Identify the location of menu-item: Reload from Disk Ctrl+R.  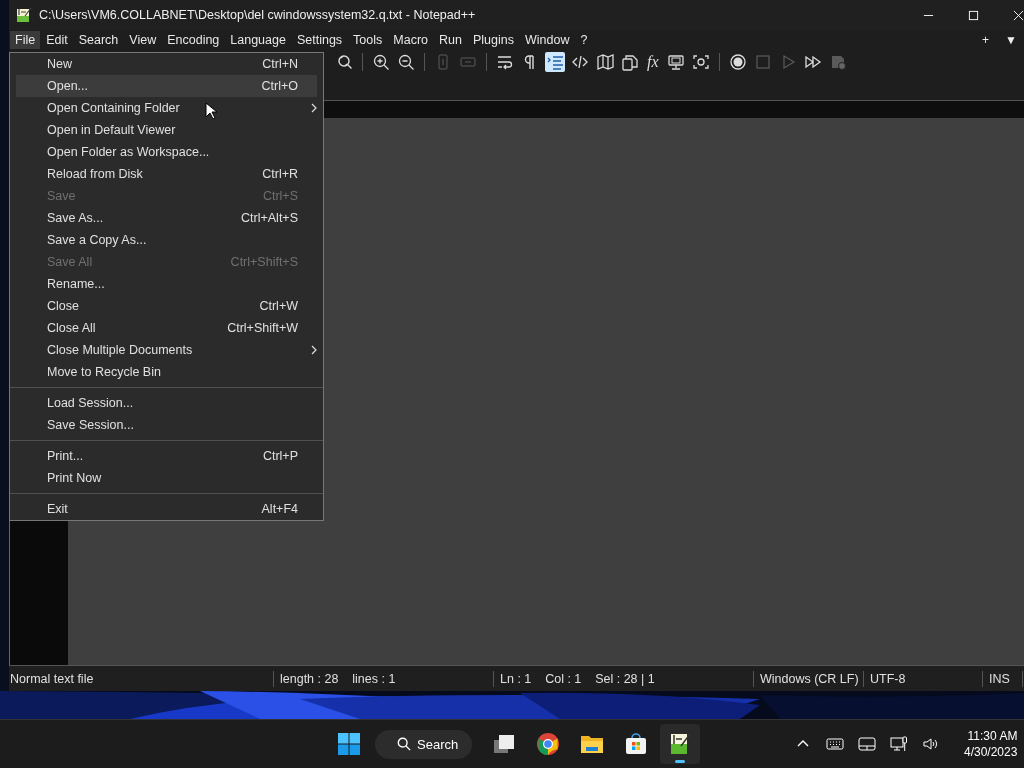
(166, 174).